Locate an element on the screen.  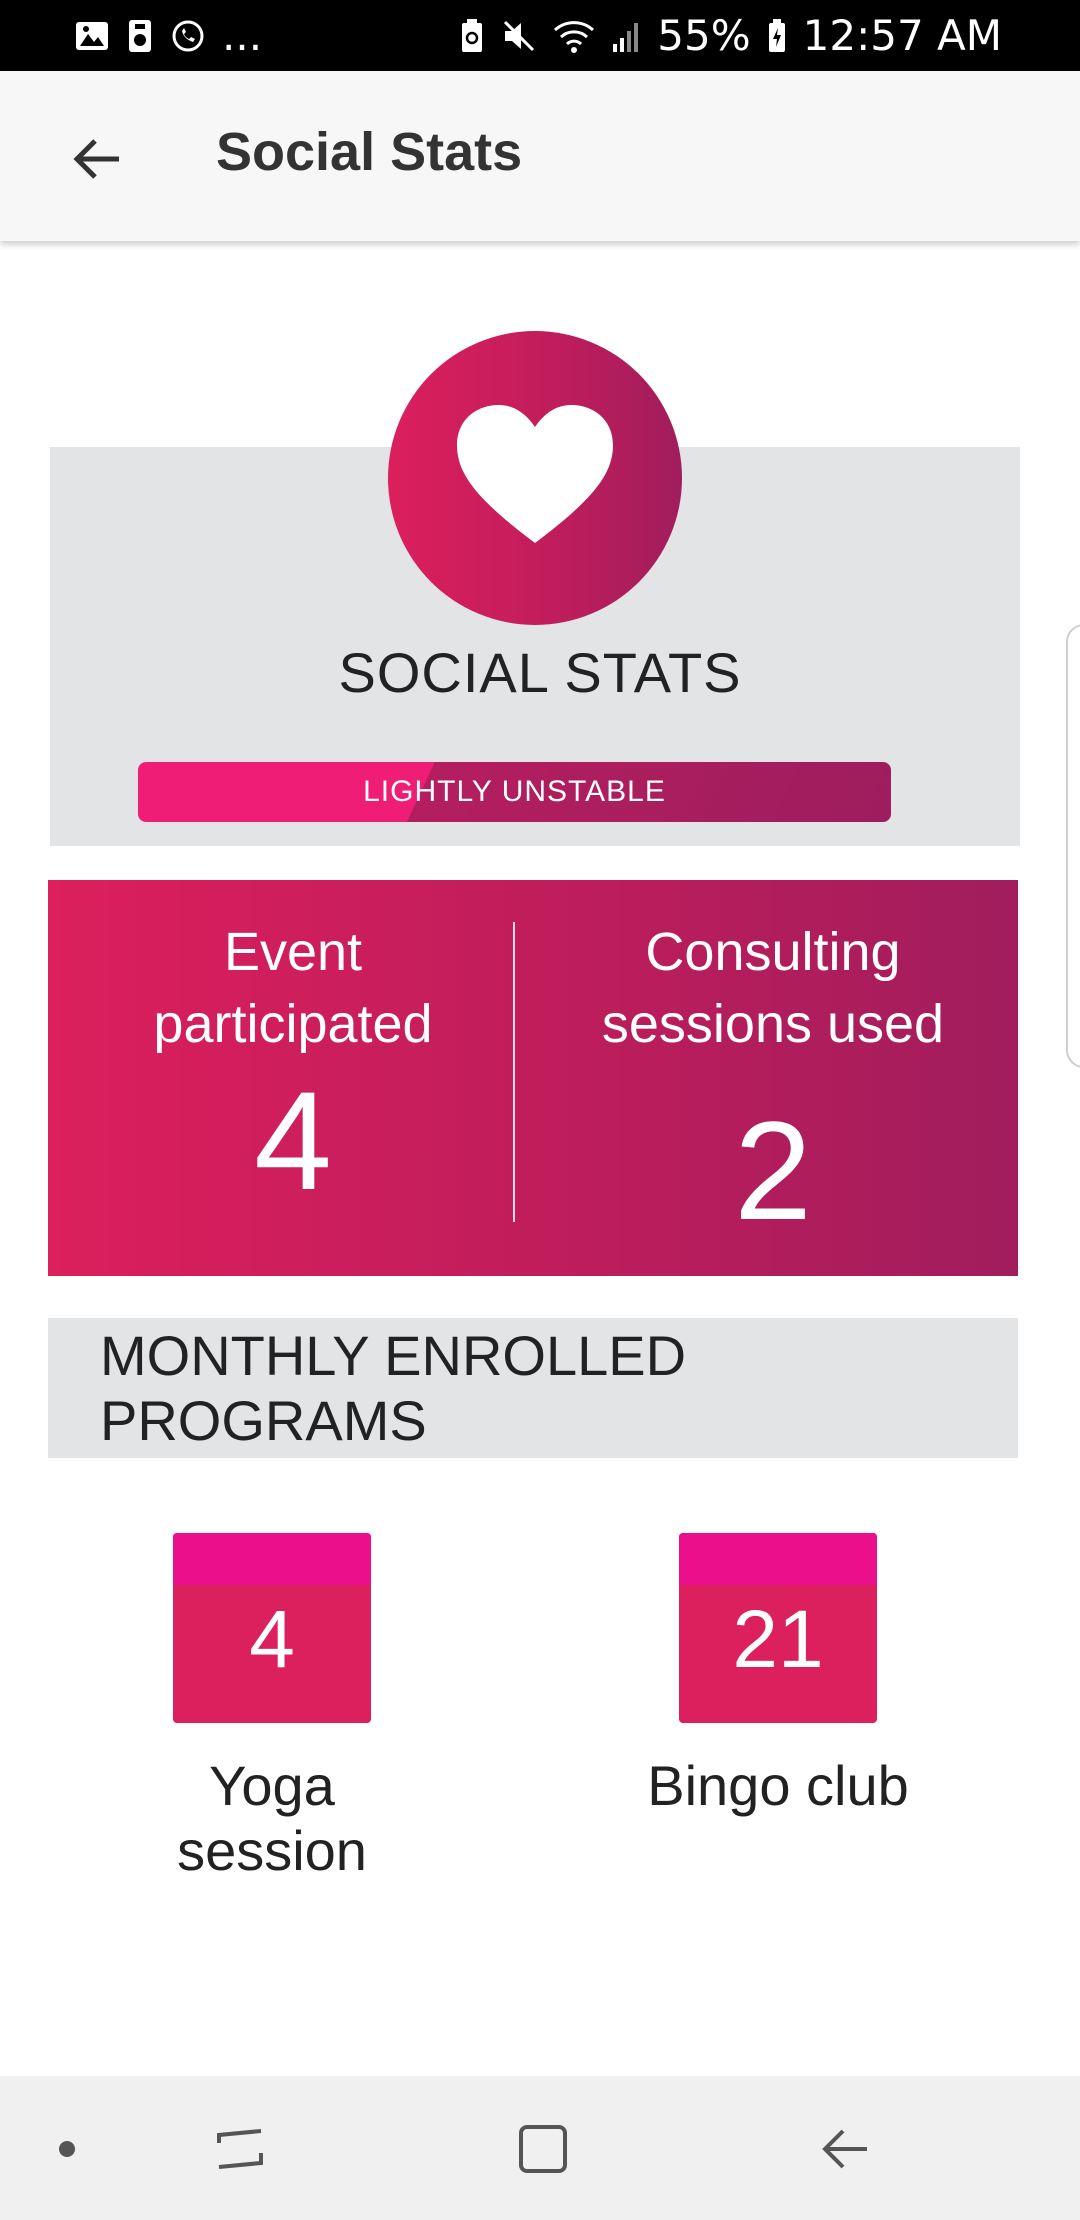
status-bar: ... 55% 12:57 AM is located at coordinates (540, 35).